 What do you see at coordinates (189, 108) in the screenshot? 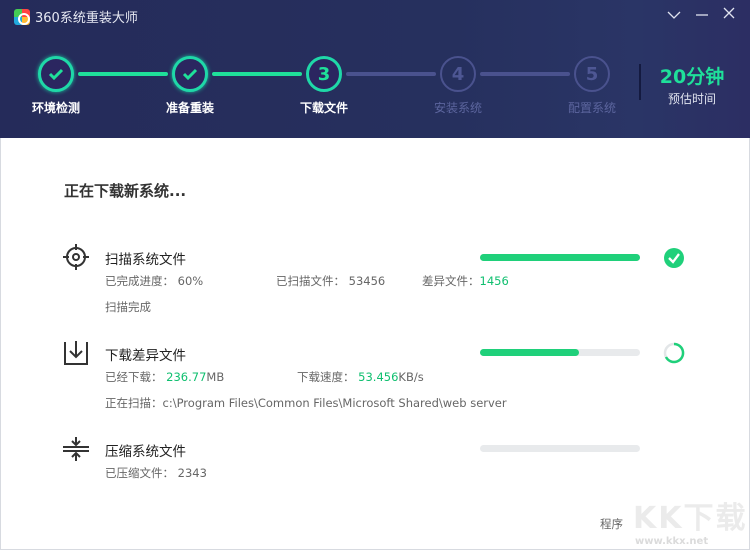
I see `step-2-label: 准备重装` at bounding box center [189, 108].